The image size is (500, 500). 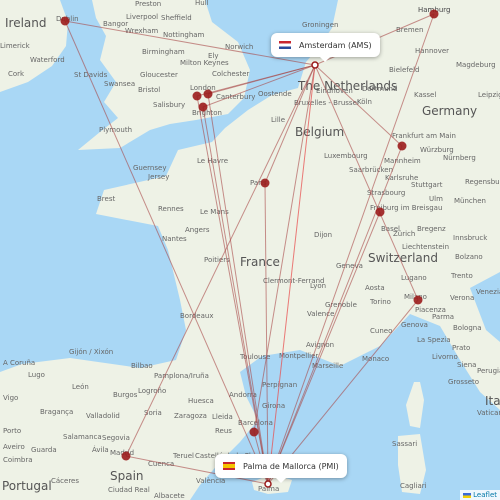 What do you see at coordinates (56, 412) in the screenshot?
I see `city-label-braganca: Bragança` at bounding box center [56, 412].